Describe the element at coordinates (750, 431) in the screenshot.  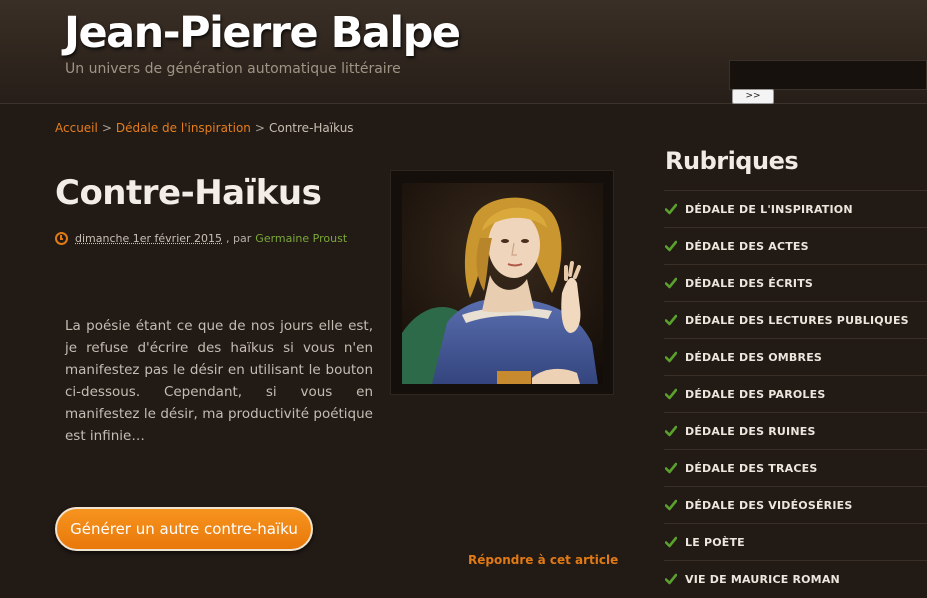
I see `sidebar-item-label: DÉDALE DES RUINES` at that location.